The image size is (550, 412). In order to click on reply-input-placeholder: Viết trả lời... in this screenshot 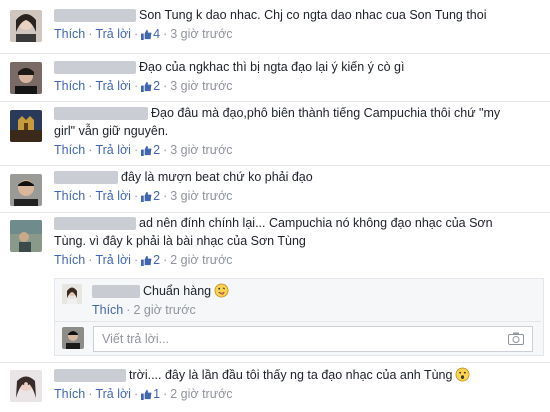, I will do `click(136, 339)`.